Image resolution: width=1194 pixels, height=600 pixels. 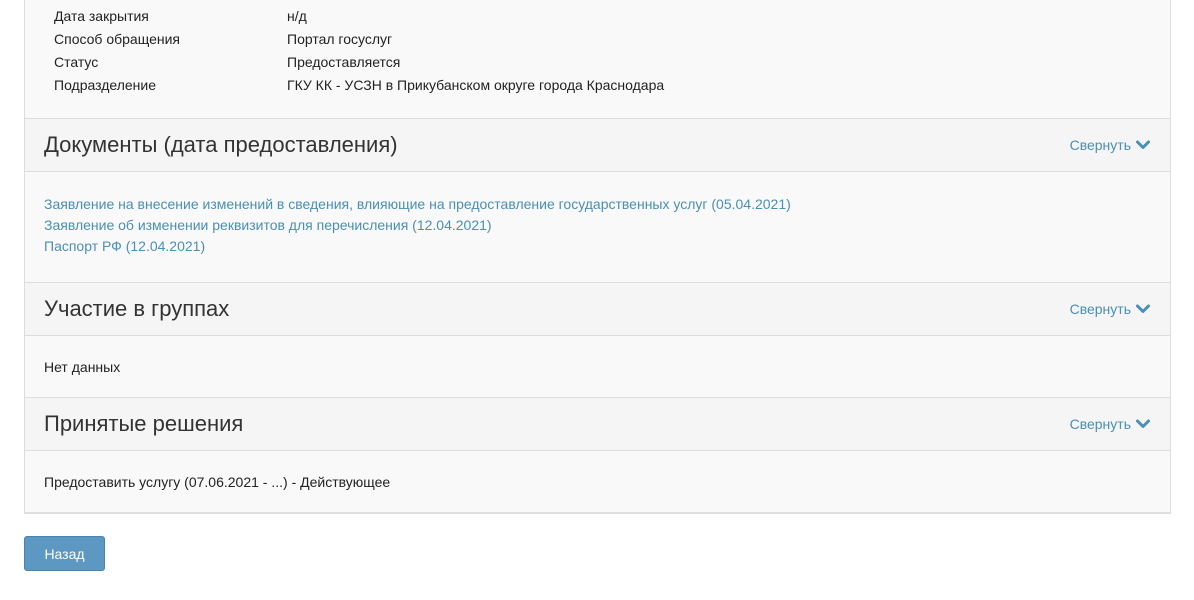 I want to click on groups-collapse-link: Свернуть, so click(x=1110, y=309).